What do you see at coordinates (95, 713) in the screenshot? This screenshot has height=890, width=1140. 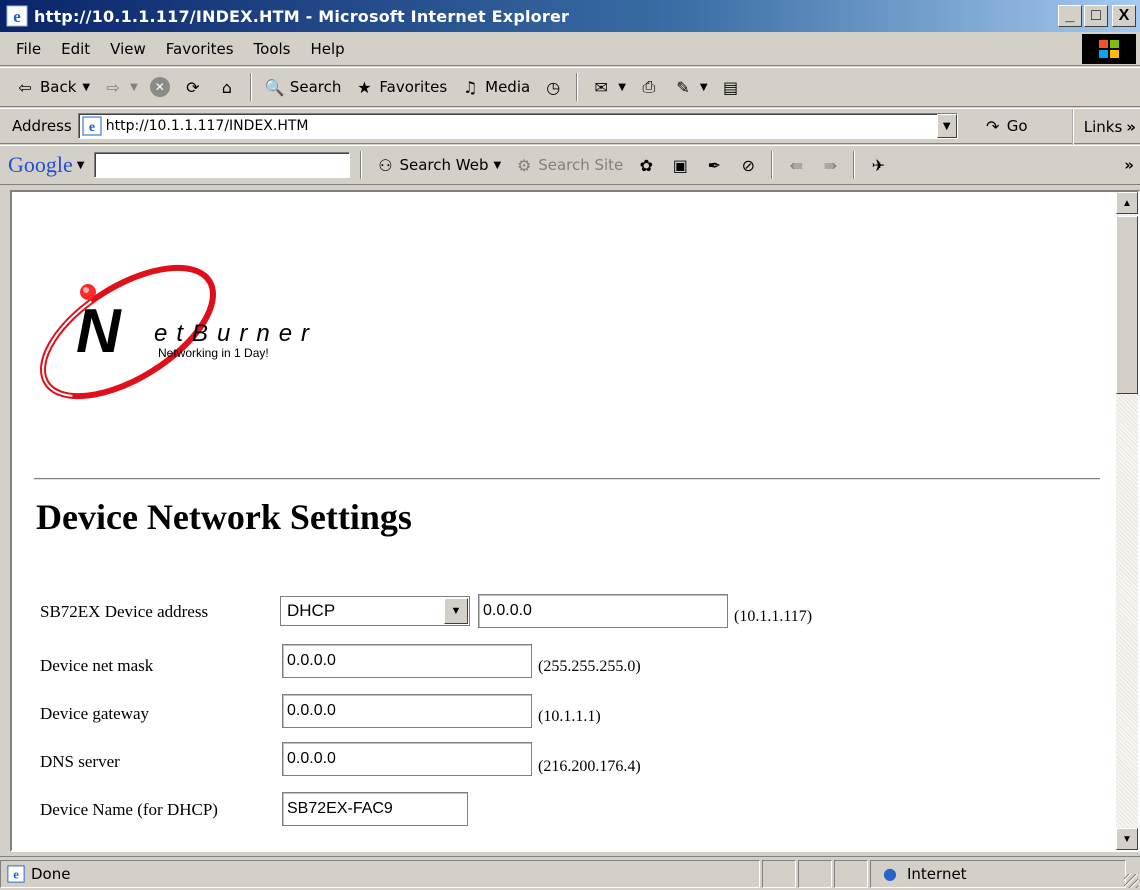 I see `gateway-label: Device gateway` at bounding box center [95, 713].